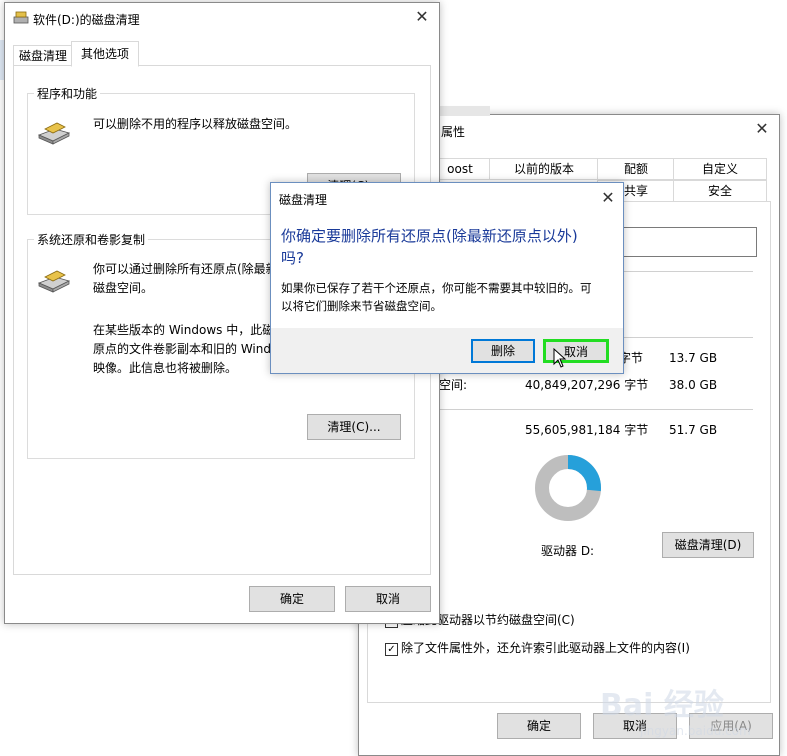 The width and height of the screenshot is (787, 756). What do you see at coordinates (560, 358) in the screenshot?
I see `mouse-cursor-icon` at bounding box center [560, 358].